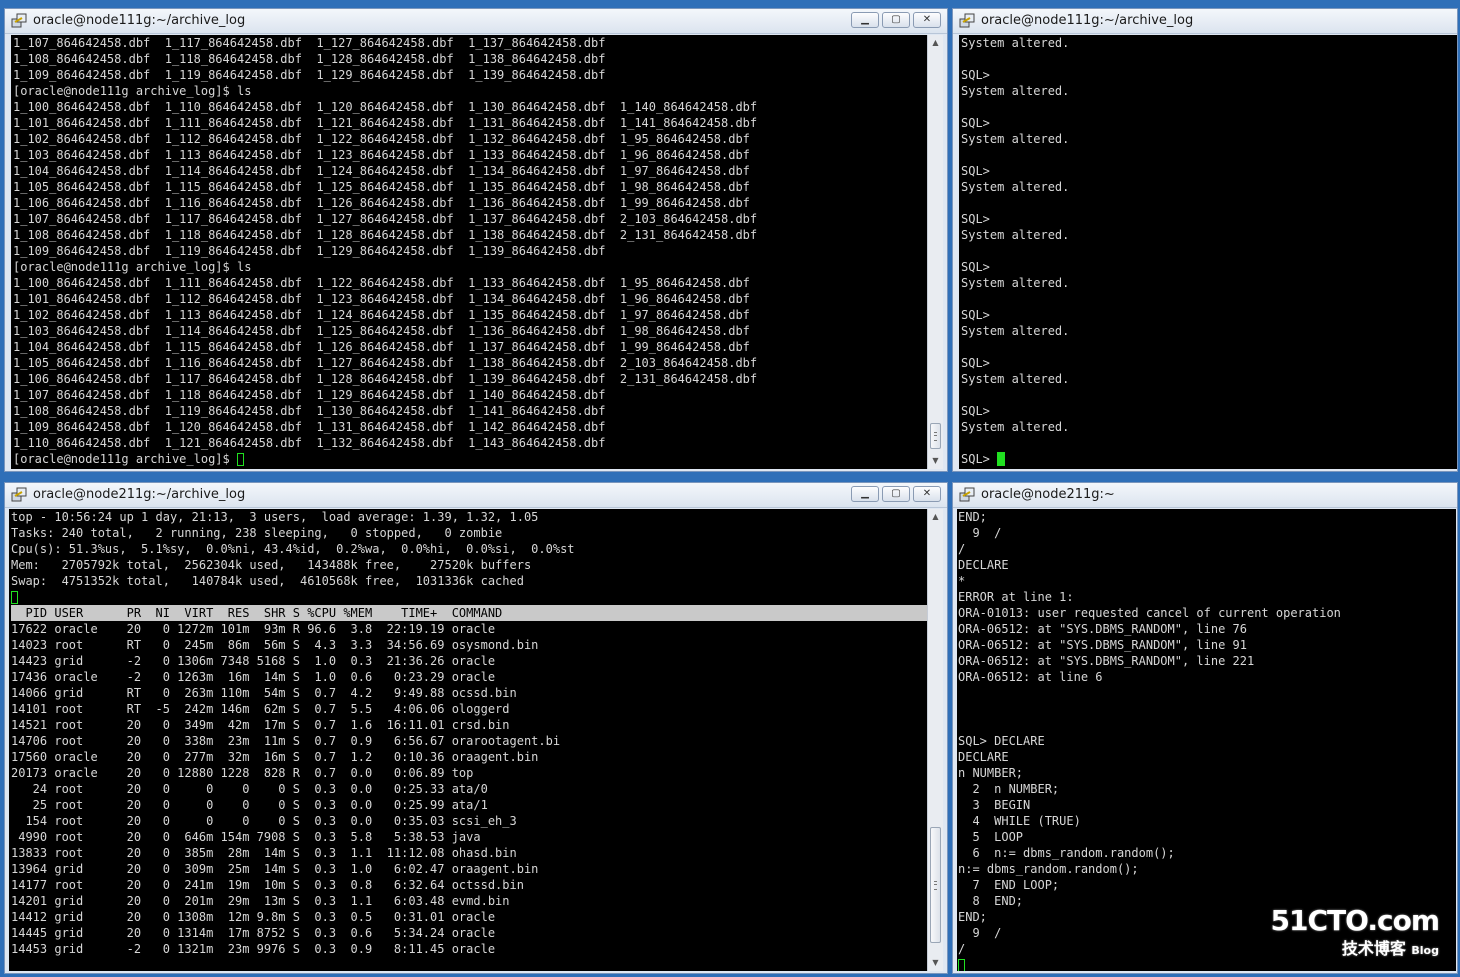 The width and height of the screenshot is (1460, 977). I want to click on title-bar: oracle@node111g:~/archive_log ▁ ▢ ✕, so click(476, 21).